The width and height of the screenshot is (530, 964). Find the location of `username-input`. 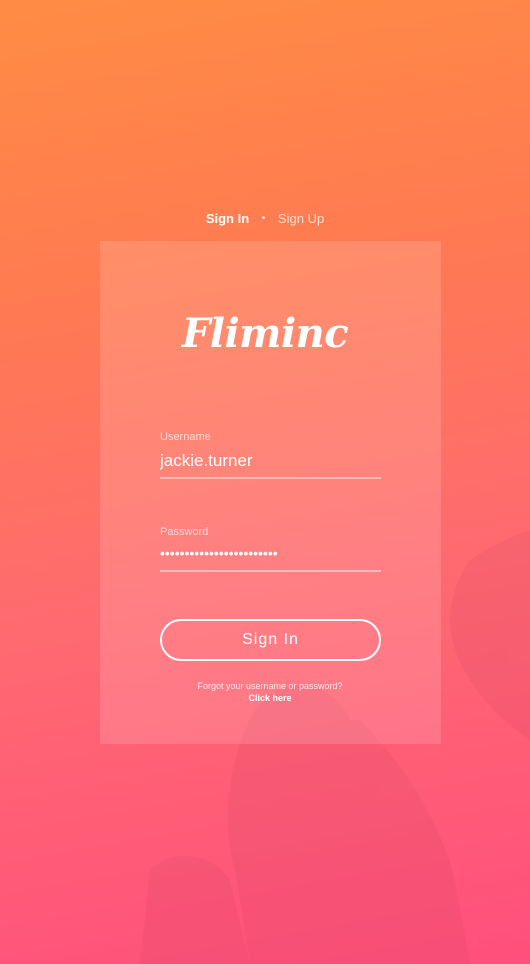

username-input is located at coordinates (270, 461).